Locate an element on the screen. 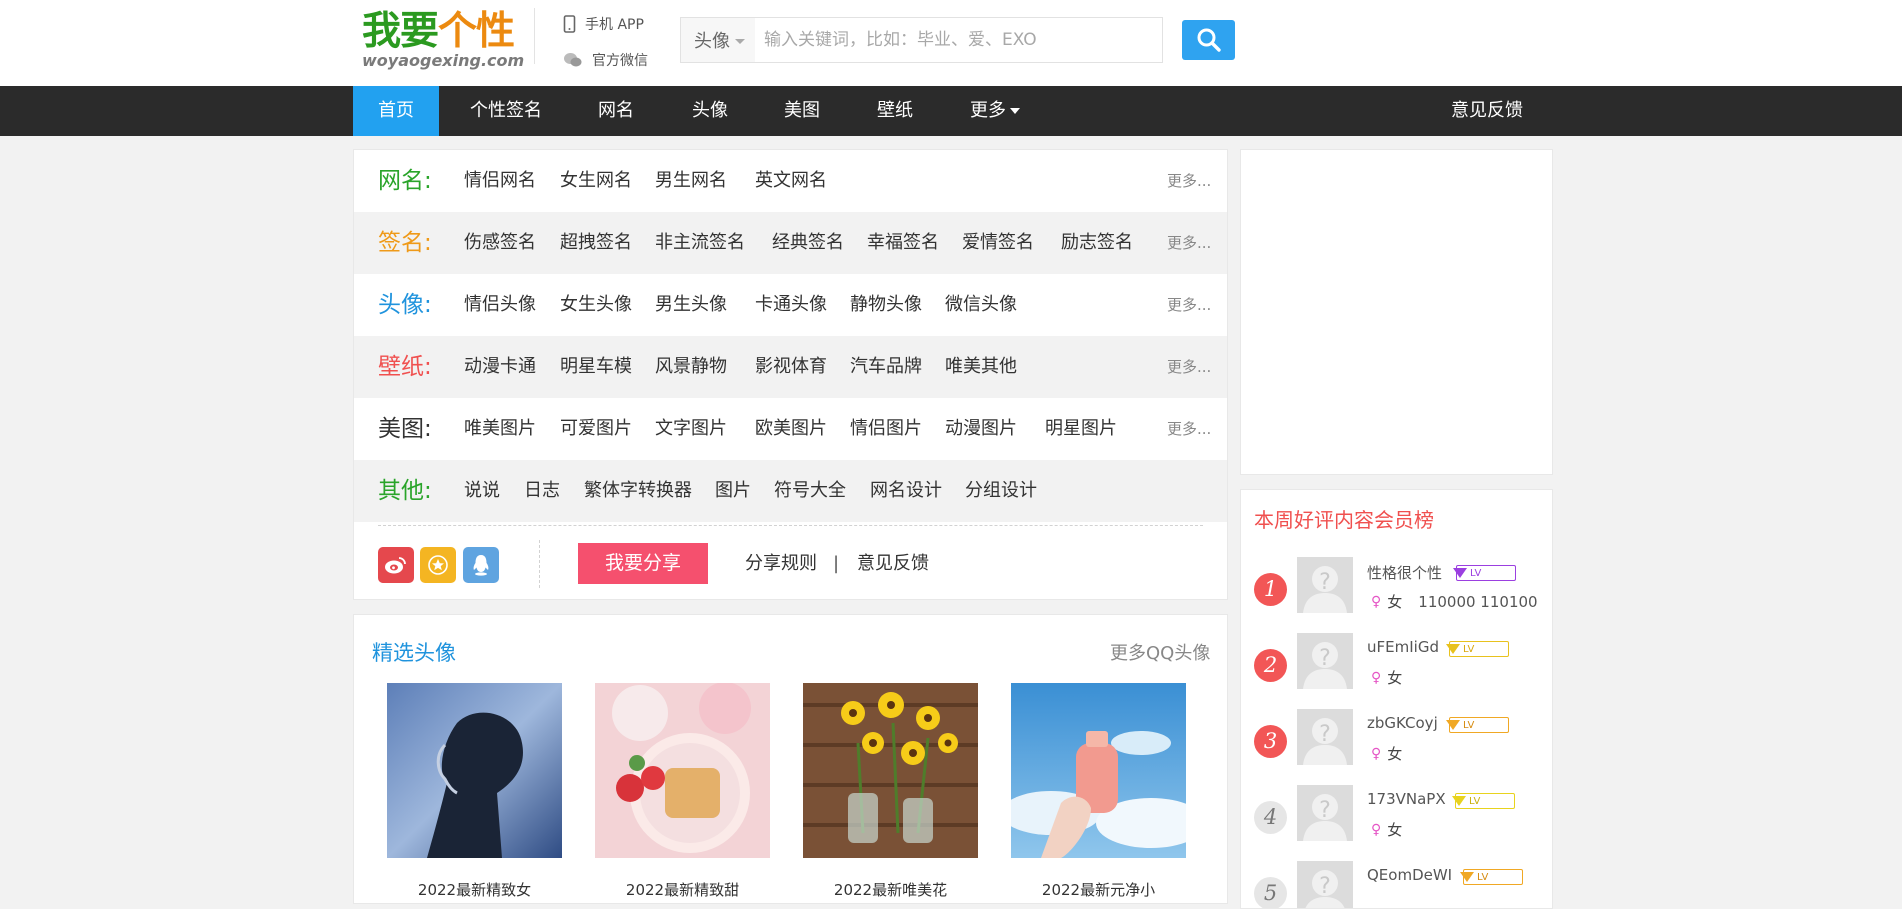 The width and height of the screenshot is (1902, 909). user-name: 性格很个性 is located at coordinates (1404, 572).